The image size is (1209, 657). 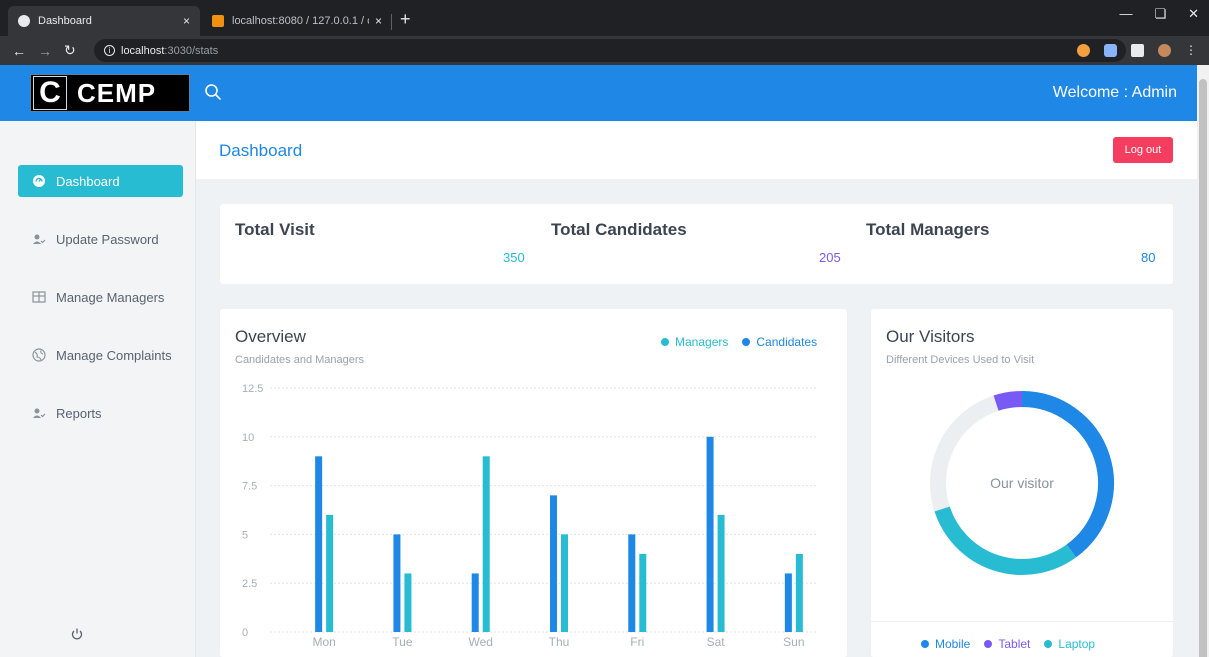 I want to click on x-tick-label: Mon, so click(x=323, y=642).